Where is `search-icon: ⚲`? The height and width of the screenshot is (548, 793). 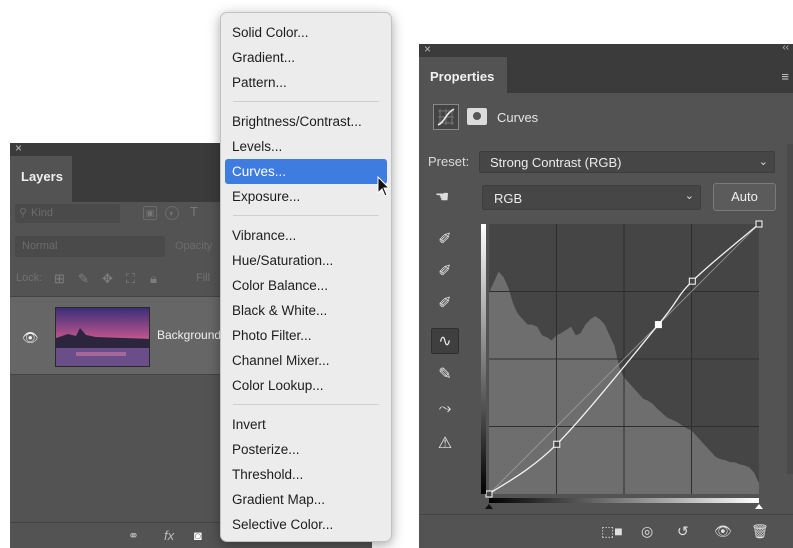 search-icon: ⚲ is located at coordinates (23, 213).